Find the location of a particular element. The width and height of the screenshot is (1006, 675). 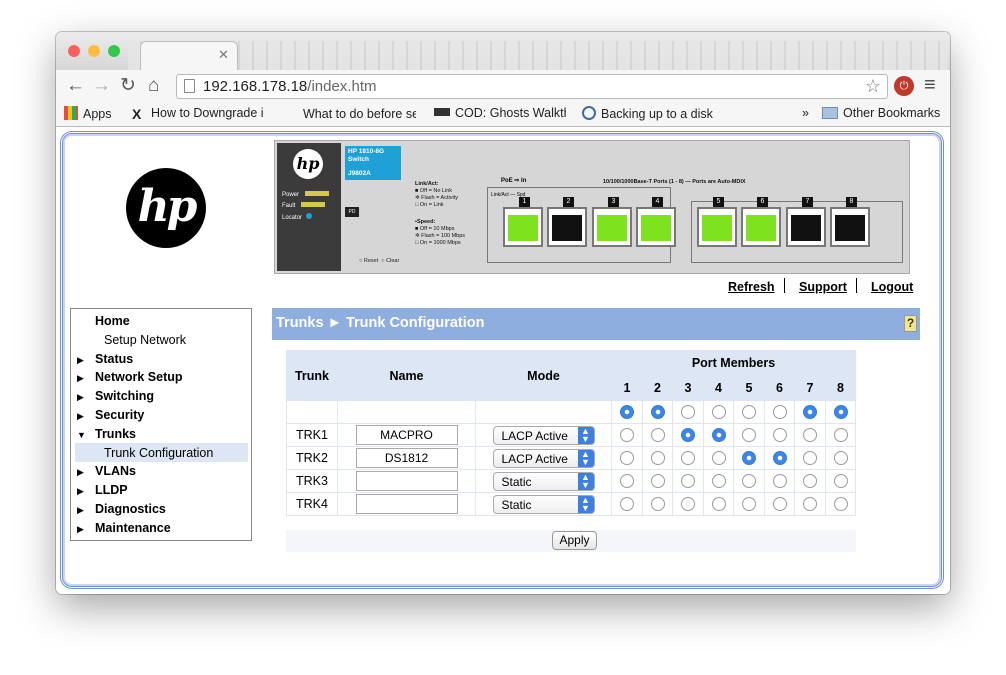

expanded-arrow-icon: ▼ is located at coordinates (81, 435).